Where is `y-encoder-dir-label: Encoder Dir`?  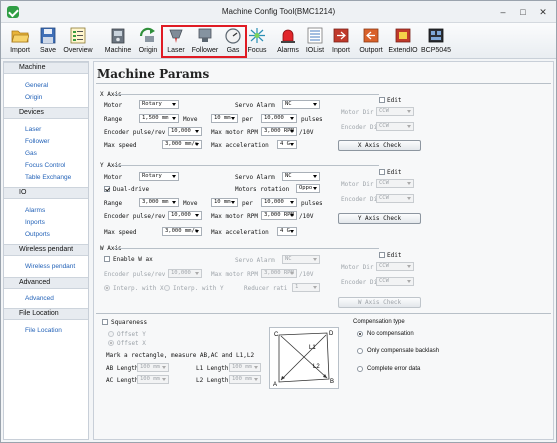 y-encoder-dir-label: Encoder Dir is located at coordinates (361, 199).